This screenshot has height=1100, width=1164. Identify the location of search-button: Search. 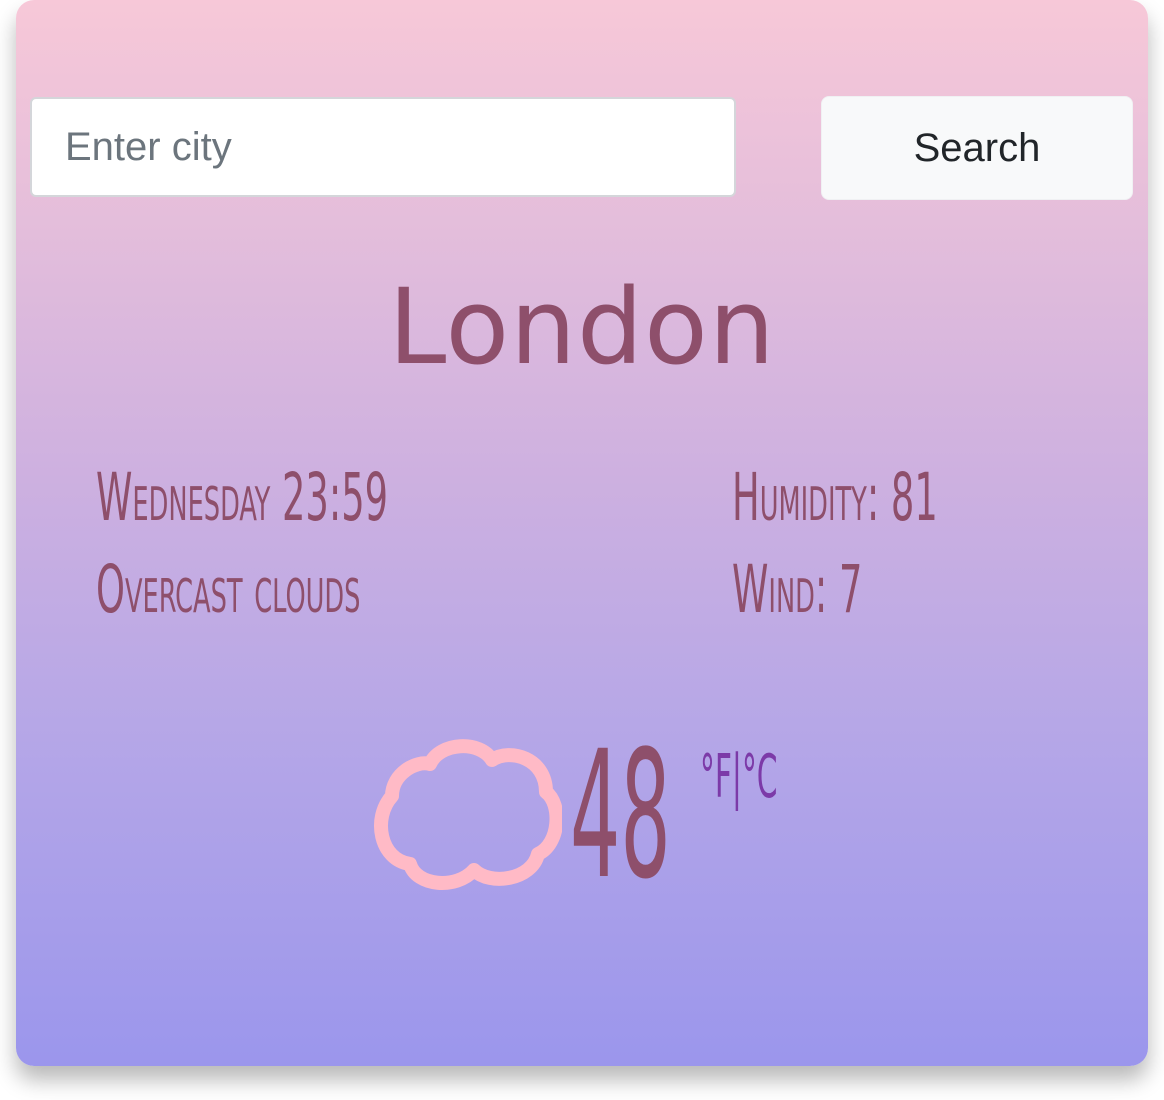
(977, 148).